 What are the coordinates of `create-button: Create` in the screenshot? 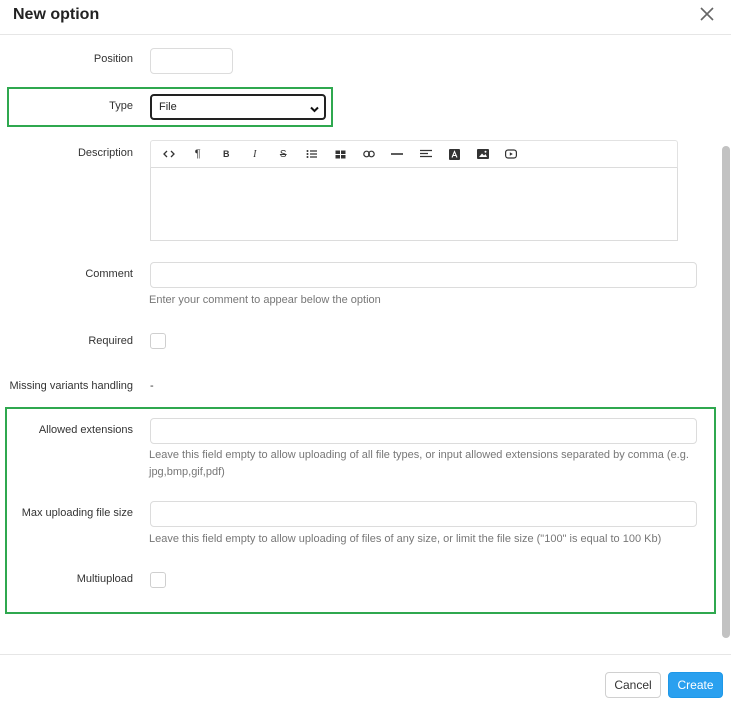 It's located at (695, 685).